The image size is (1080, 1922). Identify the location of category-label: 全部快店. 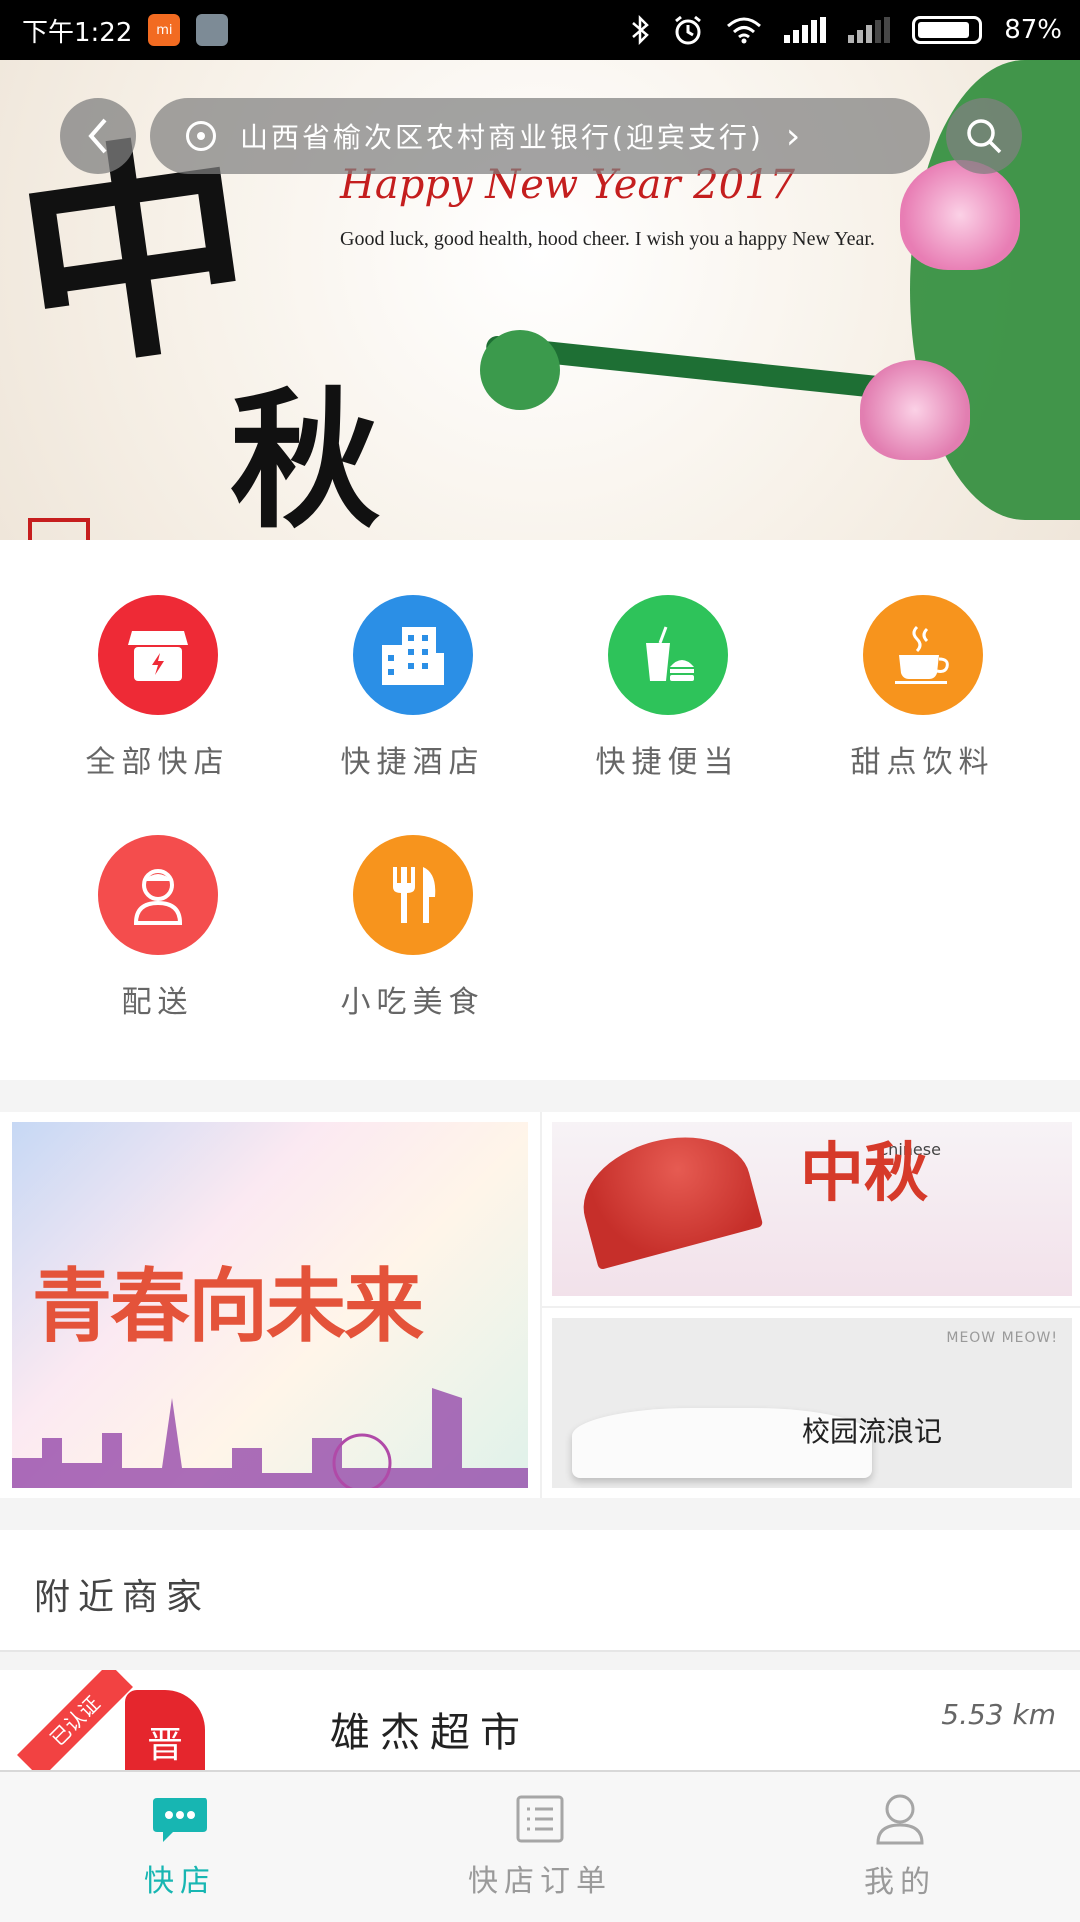
(157, 762).